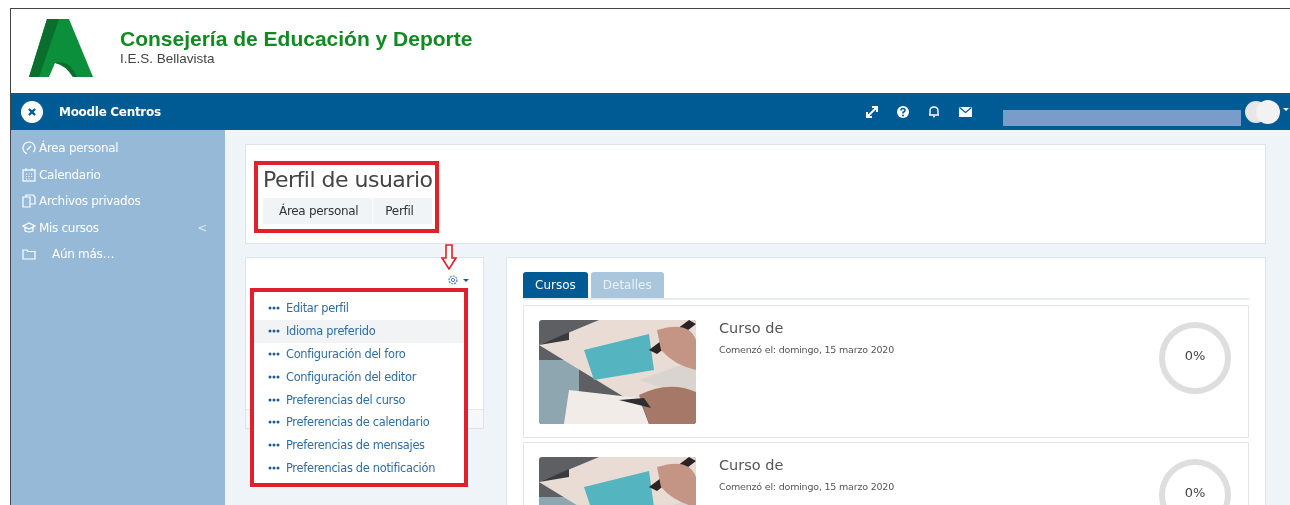 Image resolution: width=1290 pixels, height=505 pixels. What do you see at coordinates (359, 377) in the screenshot?
I see `menu-item: Configuración del editor` at bounding box center [359, 377].